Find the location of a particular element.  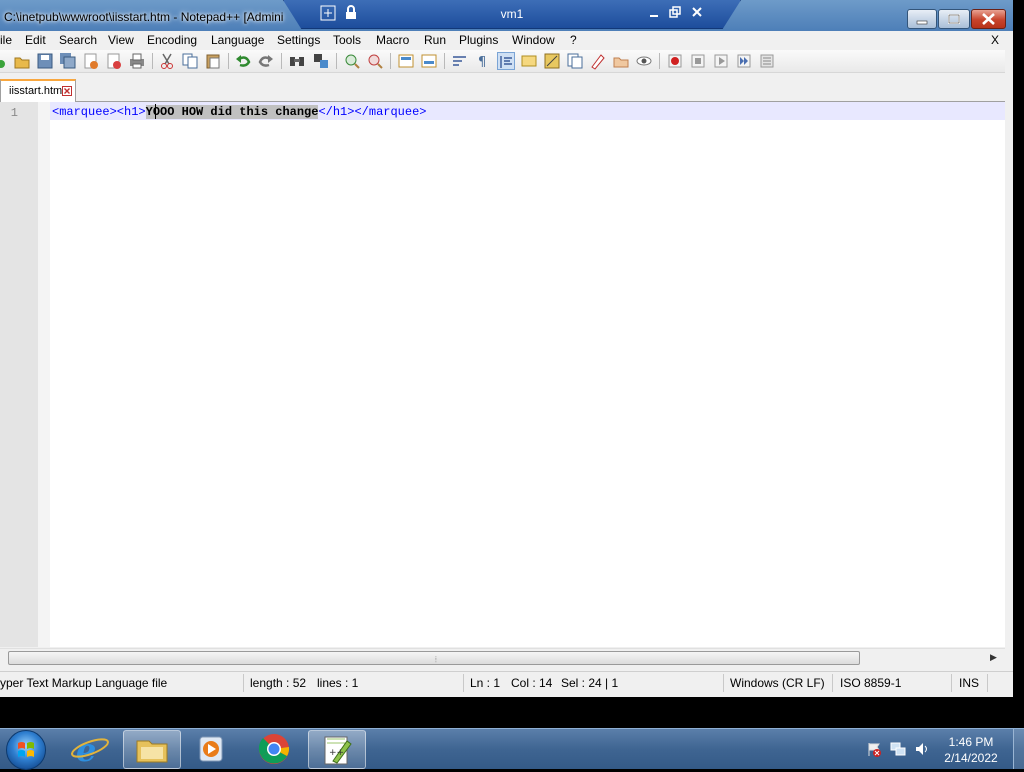

menu-language: Language is located at coordinates (237, 40).